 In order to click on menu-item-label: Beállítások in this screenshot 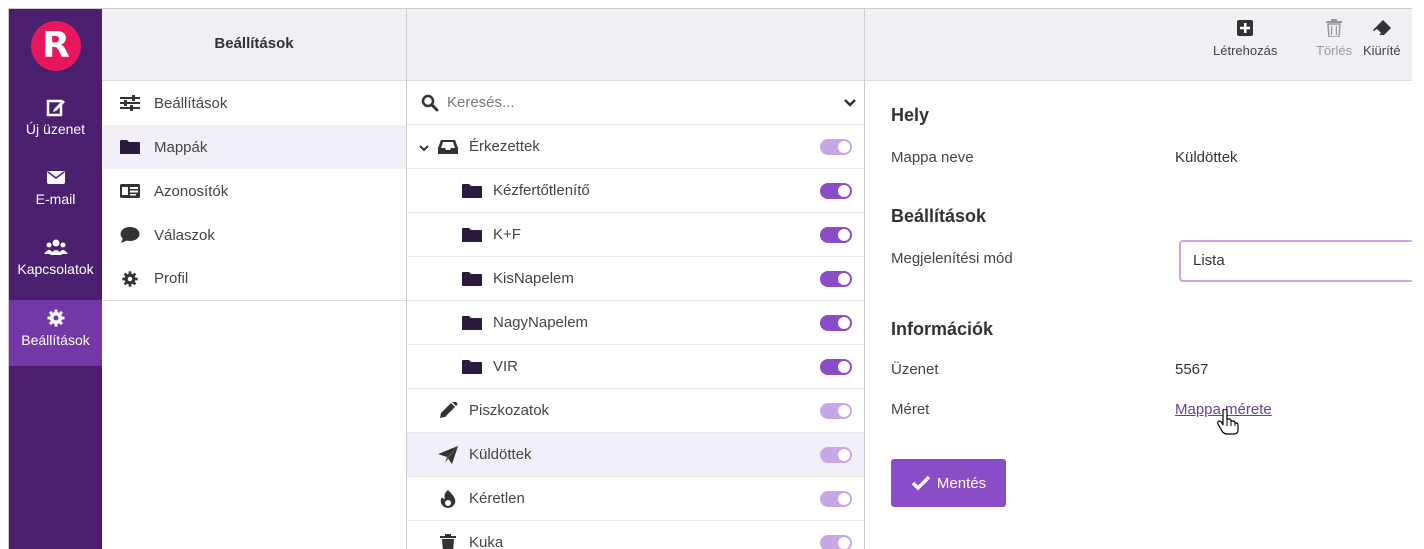, I will do `click(191, 103)`.